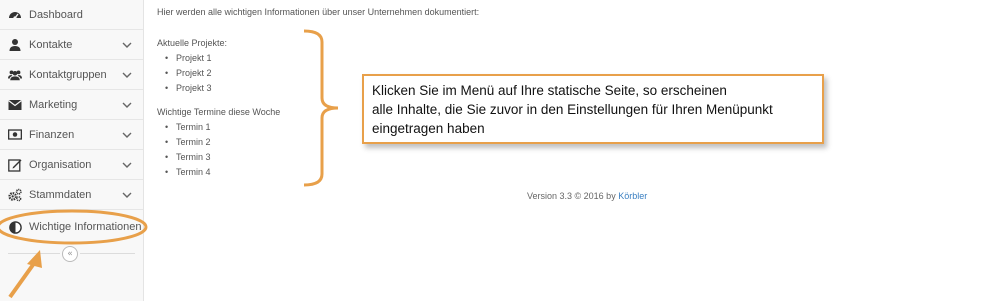 The height and width of the screenshot is (301, 1002). I want to click on annotation-arrowhead, so click(34, 259).